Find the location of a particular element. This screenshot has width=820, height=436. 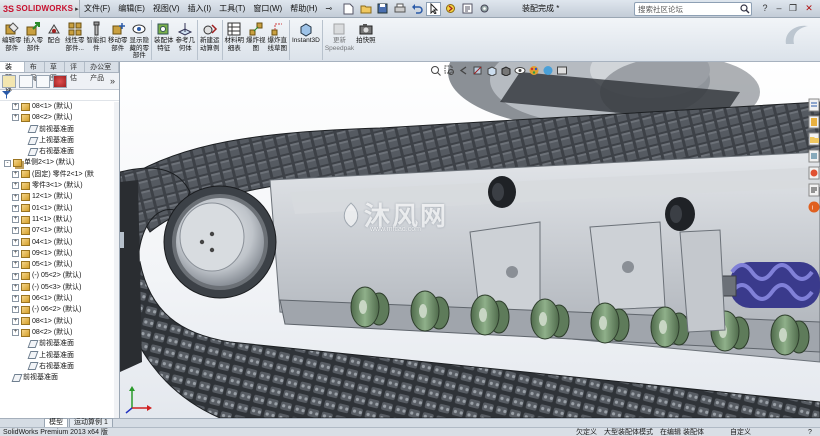

zoom-to-fit-icon is located at coordinates (436, 70).